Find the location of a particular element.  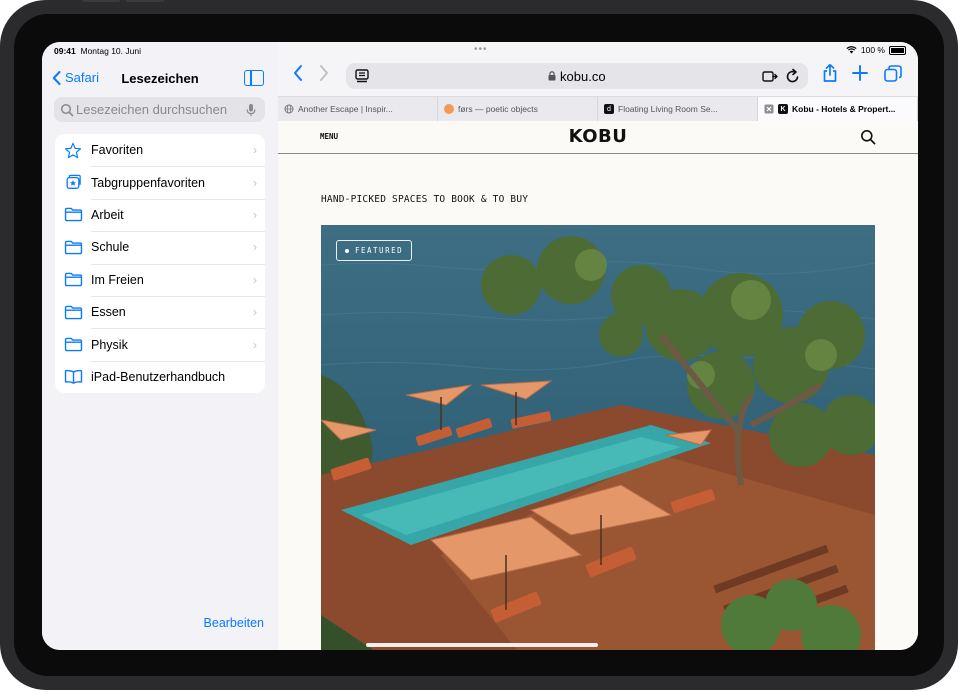

sidebar-toggle-icon is located at coordinates (254, 78).